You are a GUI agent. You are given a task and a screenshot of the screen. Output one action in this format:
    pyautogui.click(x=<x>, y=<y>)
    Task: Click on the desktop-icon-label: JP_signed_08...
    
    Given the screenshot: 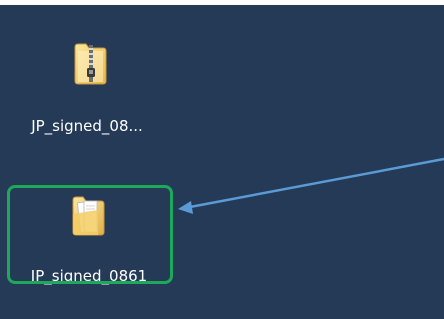 What is the action you would take?
    pyautogui.click(x=87, y=126)
    